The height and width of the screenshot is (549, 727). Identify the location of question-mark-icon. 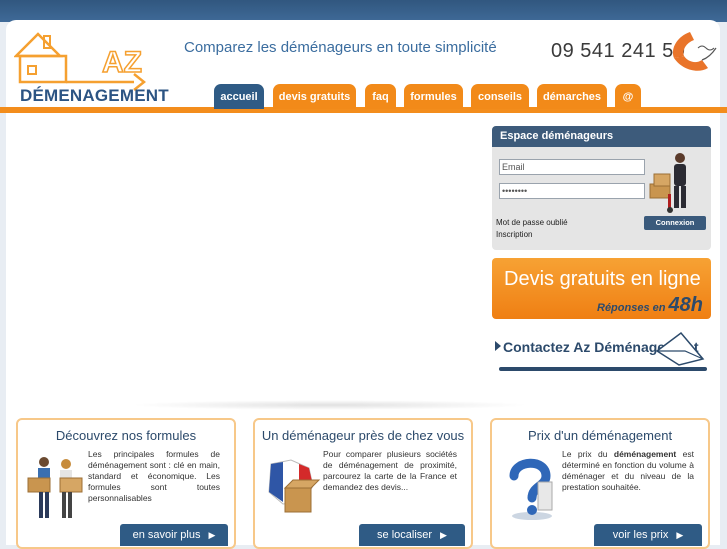
(531, 489).